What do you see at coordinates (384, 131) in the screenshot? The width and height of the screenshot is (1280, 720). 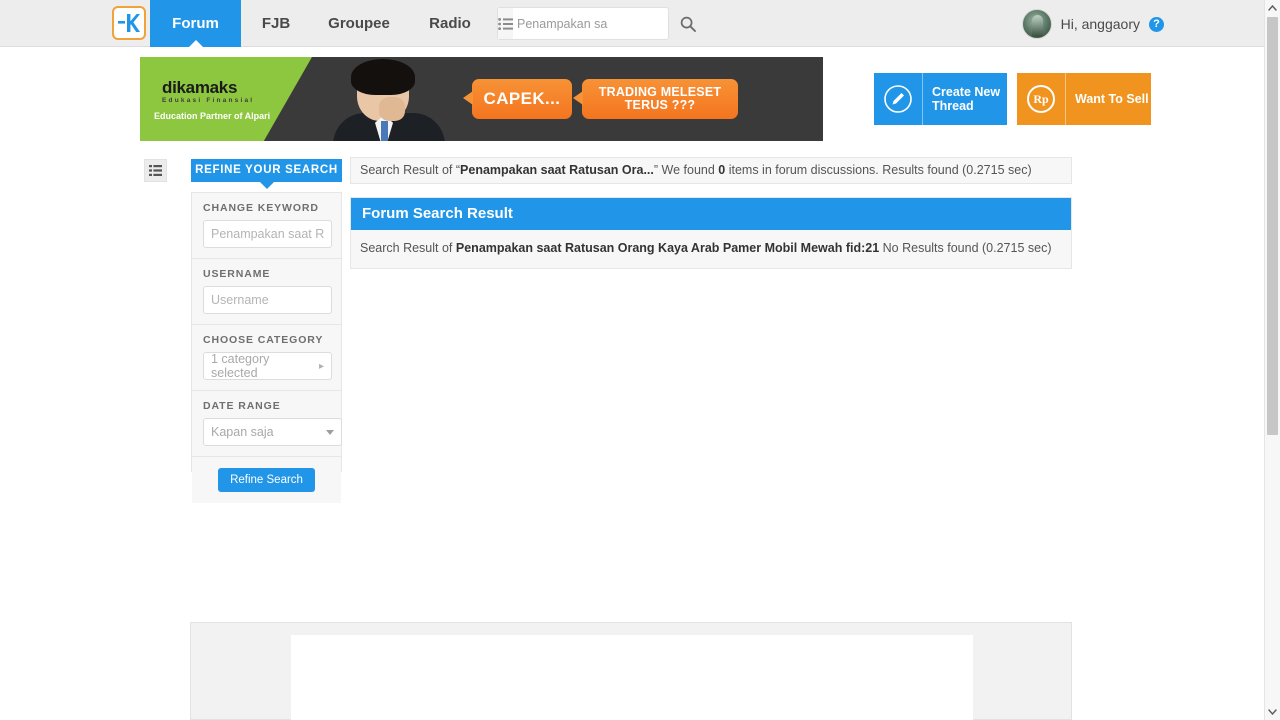 I see `banner-person-tie` at bounding box center [384, 131].